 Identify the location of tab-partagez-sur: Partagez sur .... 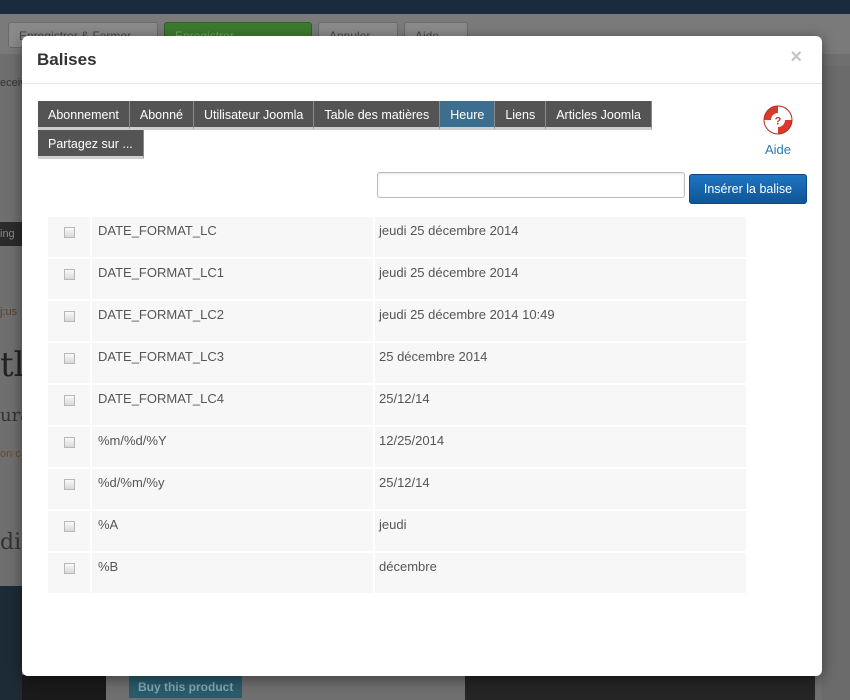
(91, 144).